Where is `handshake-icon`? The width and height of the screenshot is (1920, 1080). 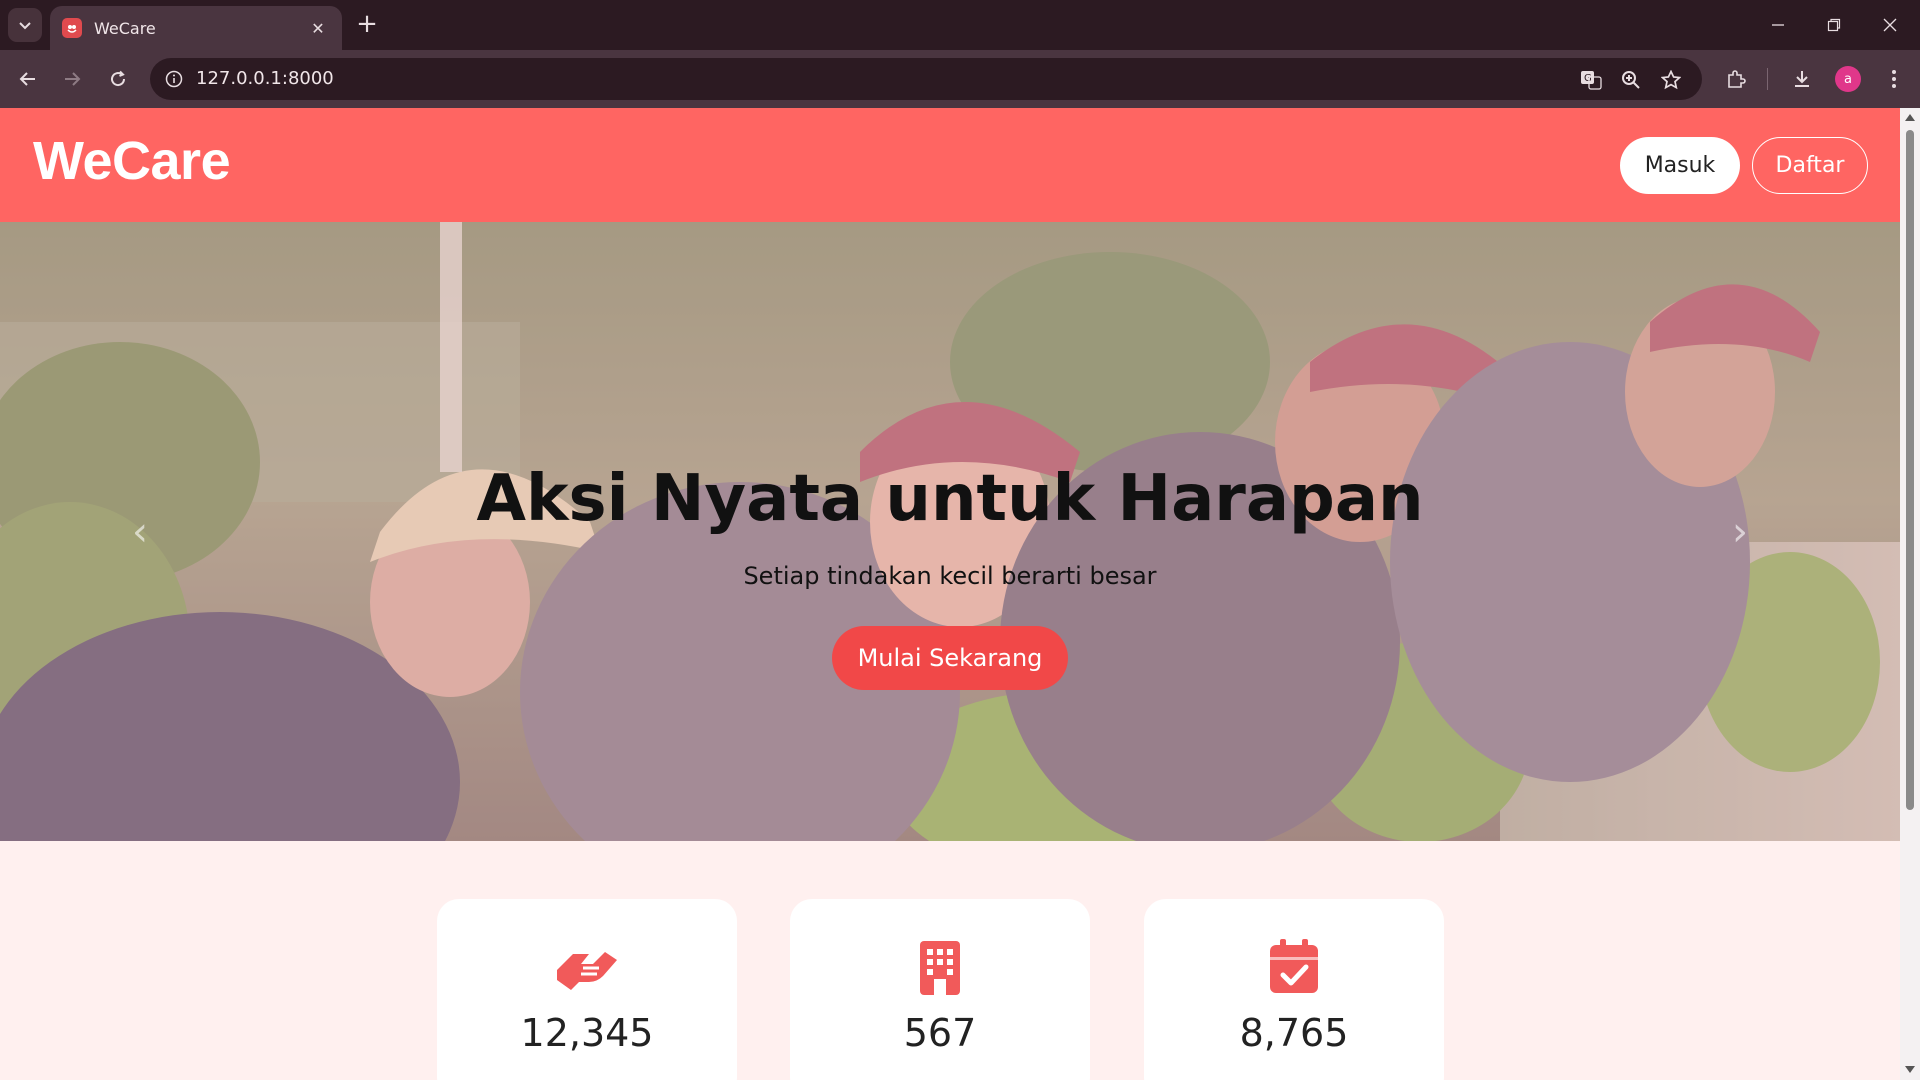 handshake-icon is located at coordinates (587, 967).